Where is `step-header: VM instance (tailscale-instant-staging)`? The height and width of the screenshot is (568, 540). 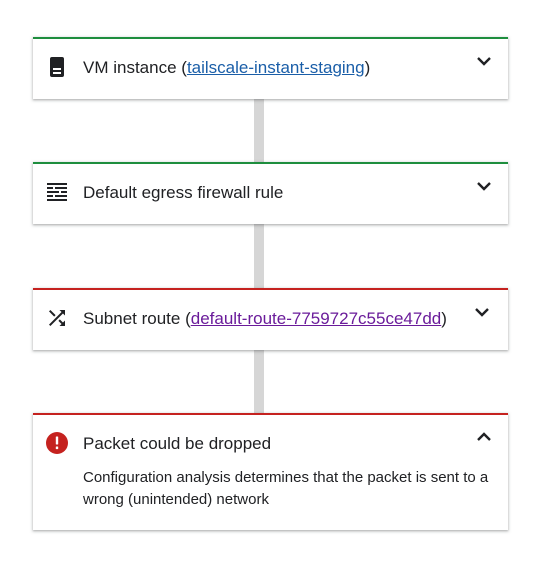 step-header: VM instance (tailscale-instant-staging) is located at coordinates (270, 68).